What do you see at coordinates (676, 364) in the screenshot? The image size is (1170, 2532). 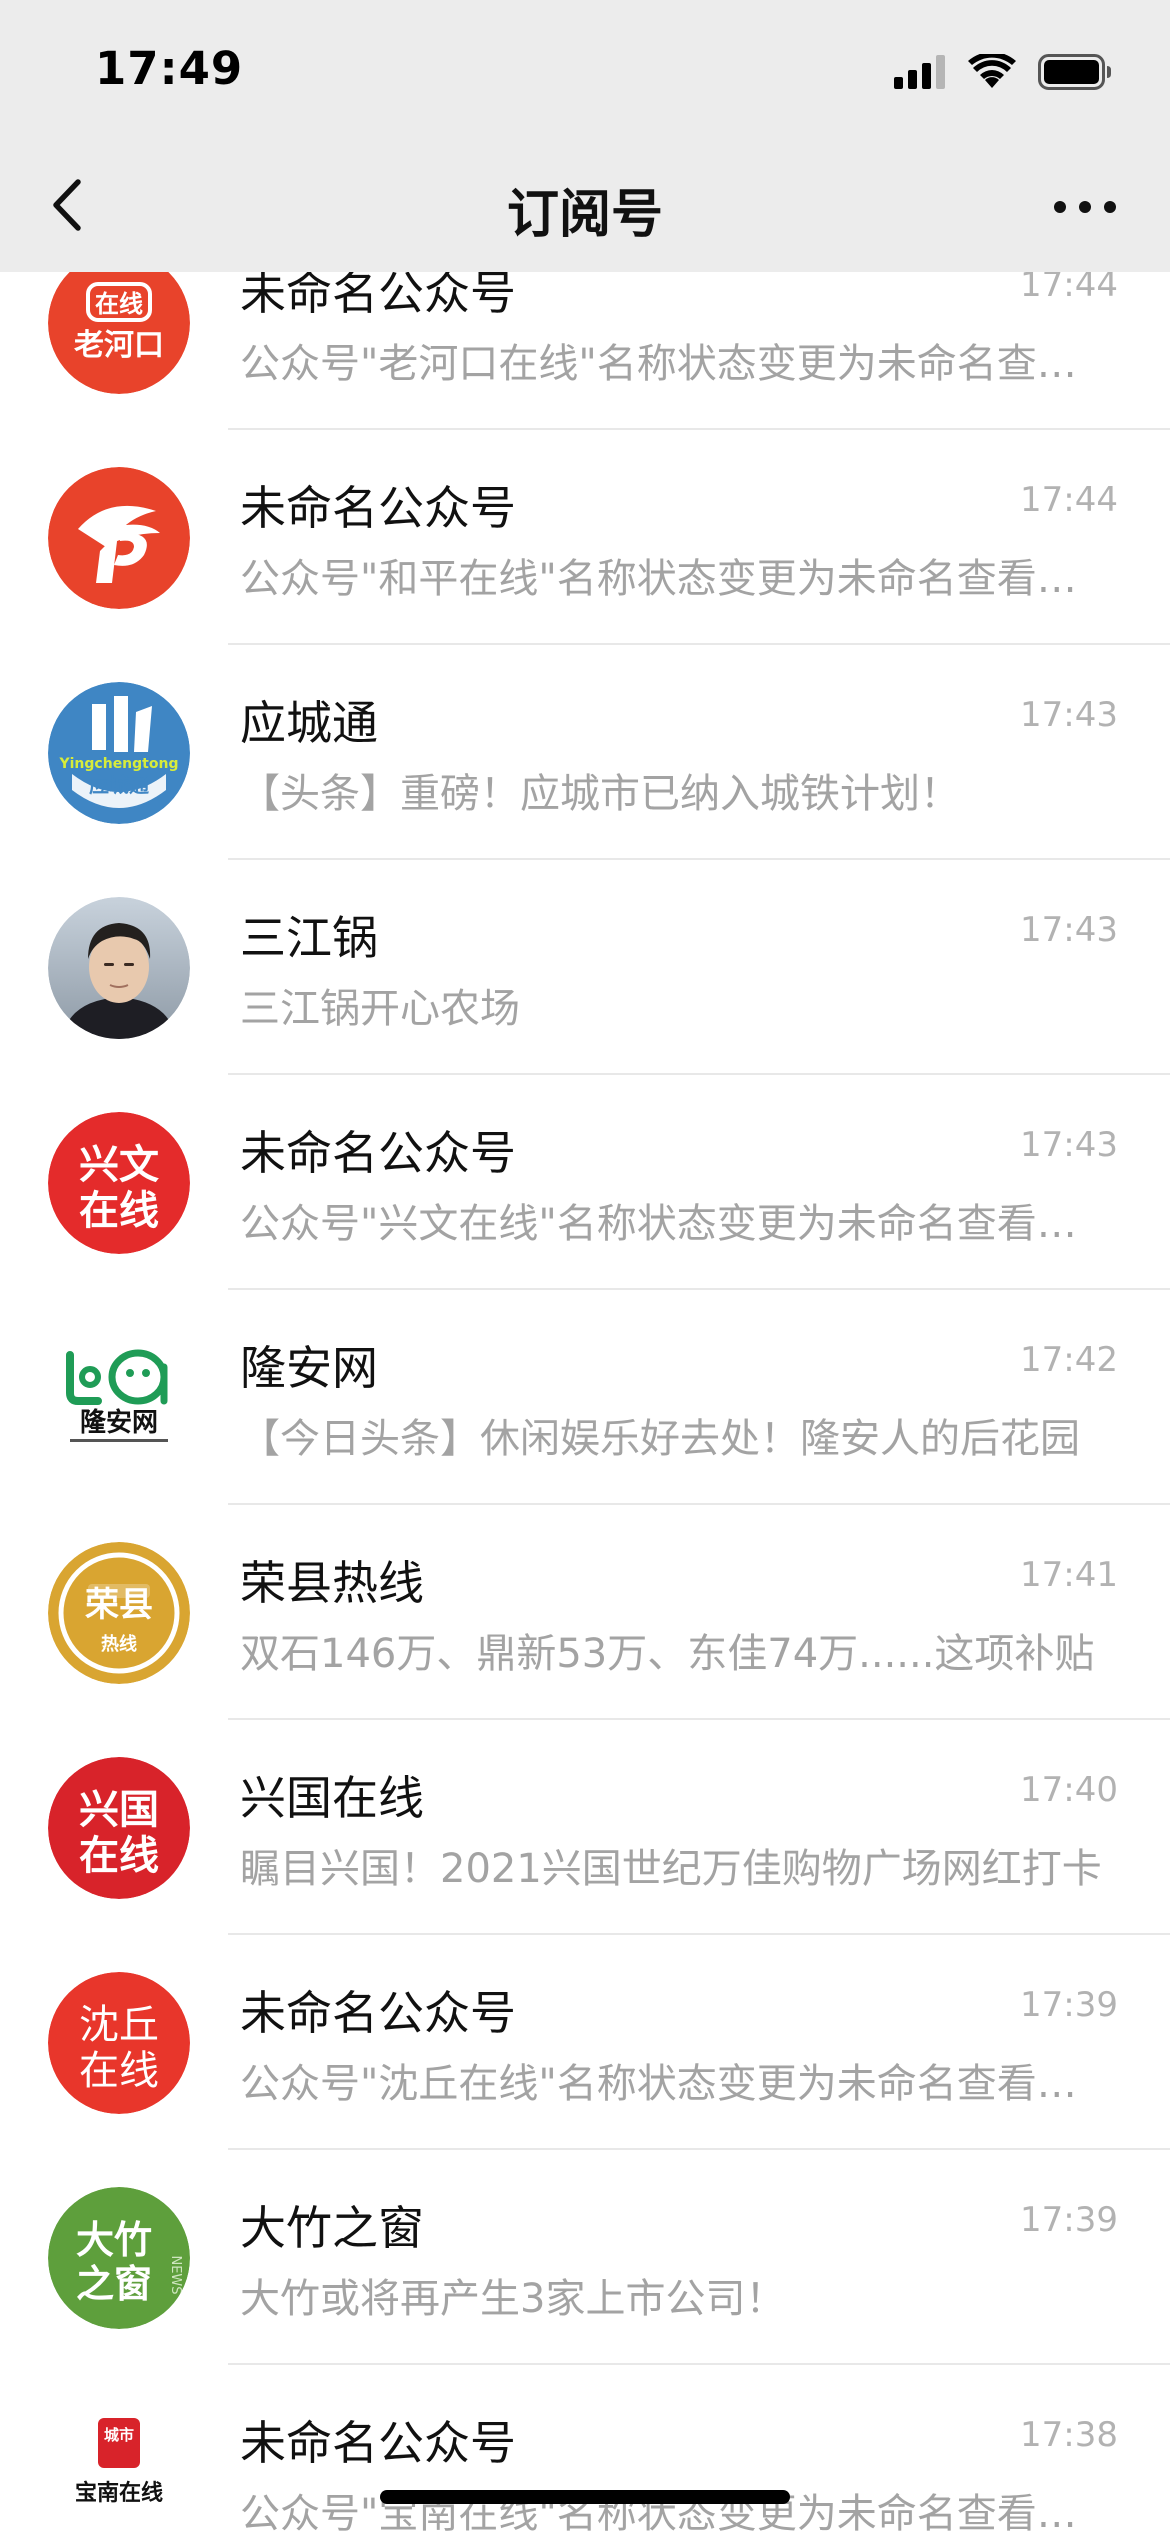 I see `message-preview: 公众号"老河口在线"名称状态变更为未命名查看详情` at bounding box center [676, 364].